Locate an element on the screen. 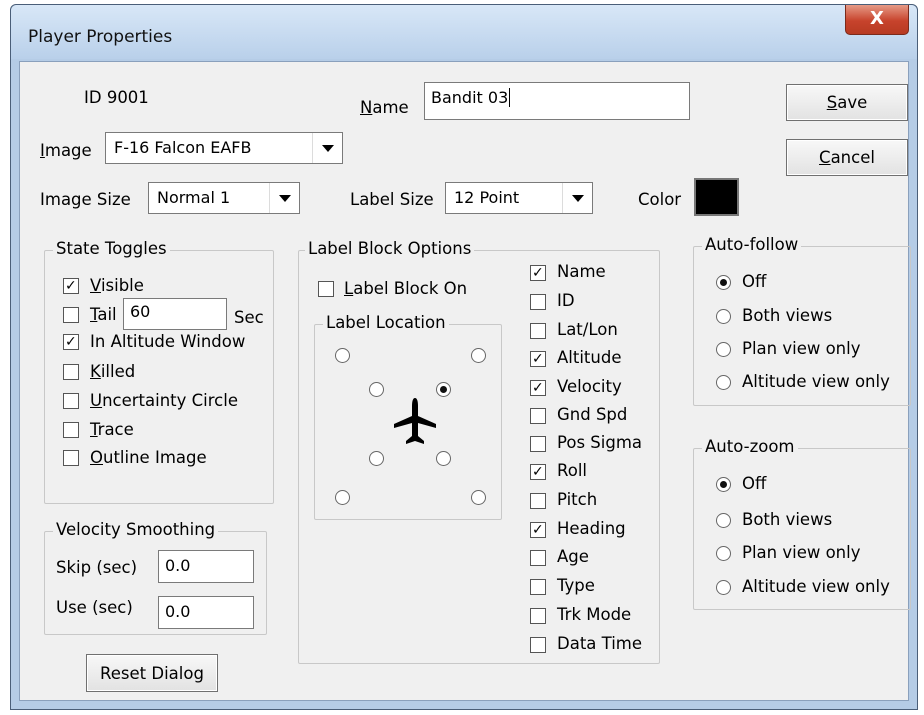 The image size is (924, 715). auto-zoom-both-views-radio is located at coordinates (723, 520).